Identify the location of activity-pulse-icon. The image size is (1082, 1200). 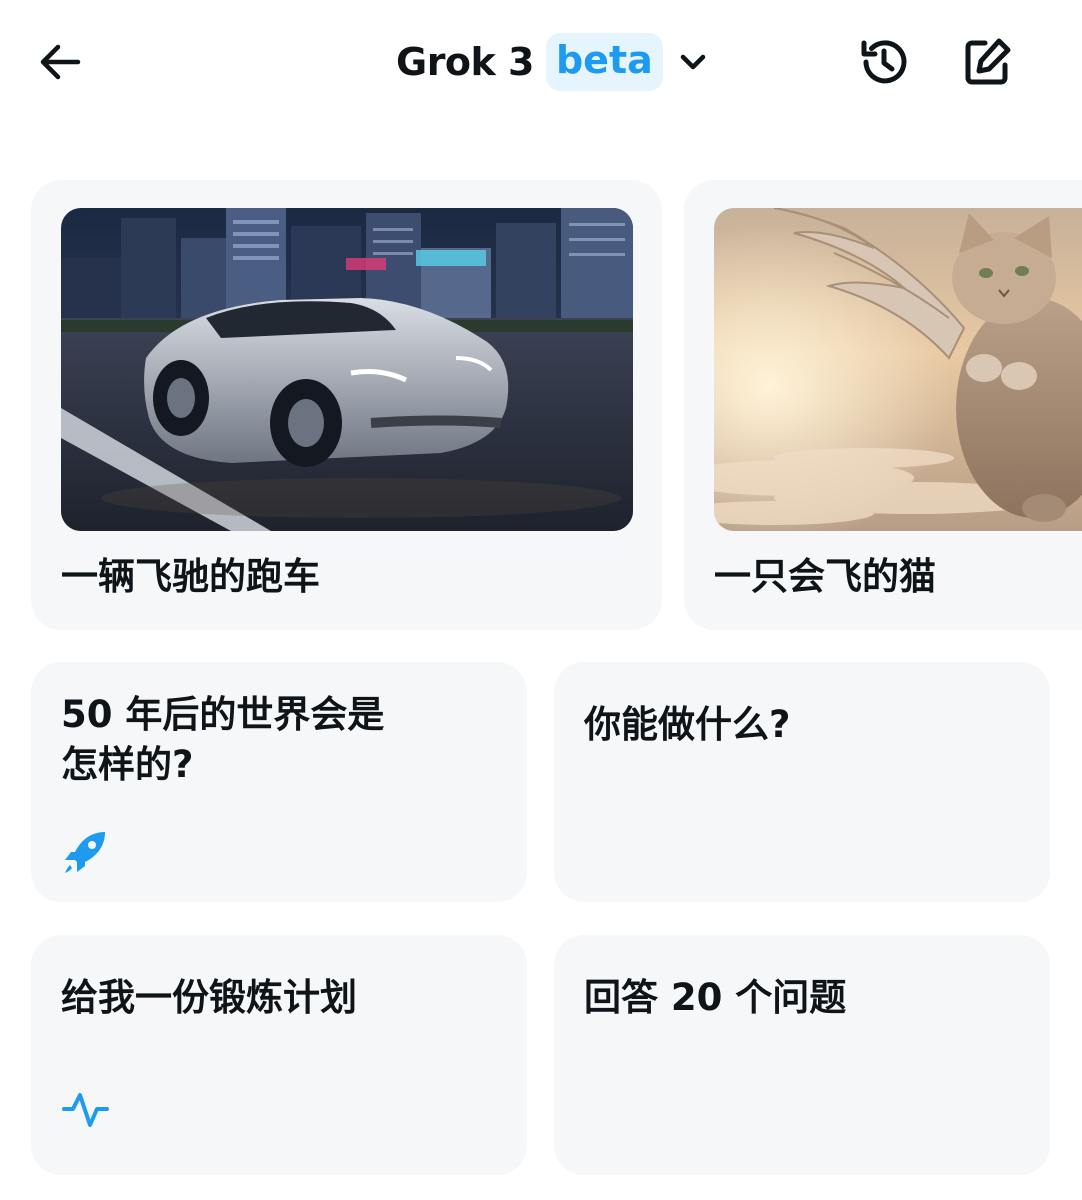
(85, 1111).